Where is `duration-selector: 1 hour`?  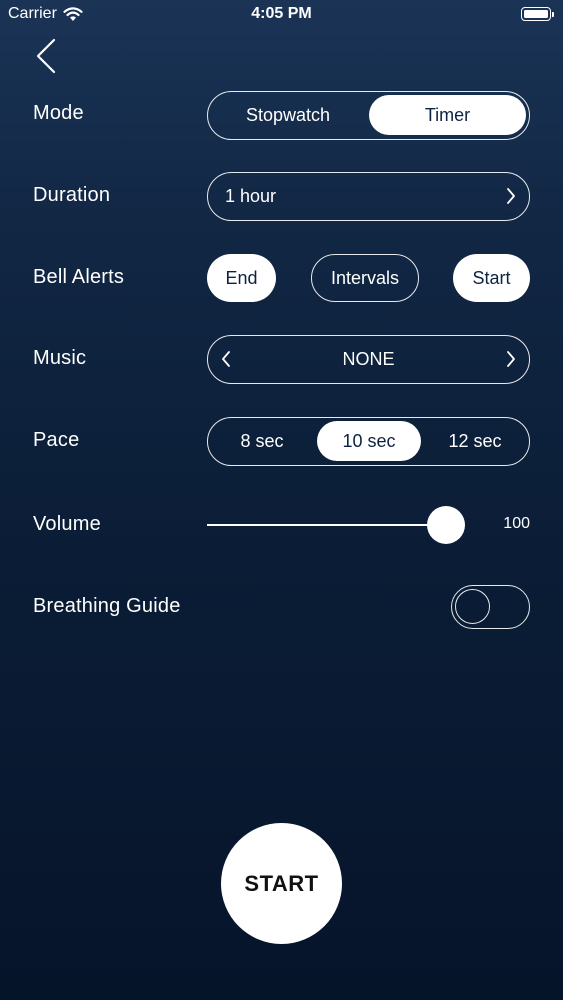
duration-selector: 1 hour is located at coordinates (368, 196).